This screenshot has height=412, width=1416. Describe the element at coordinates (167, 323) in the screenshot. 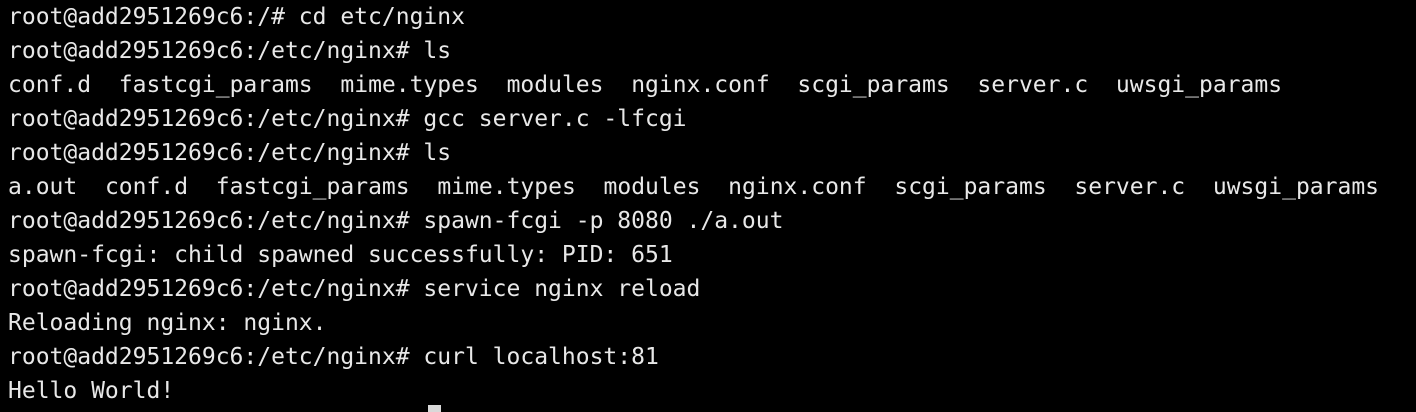

I see `output-line: Reloading nginx: nginx.` at that location.